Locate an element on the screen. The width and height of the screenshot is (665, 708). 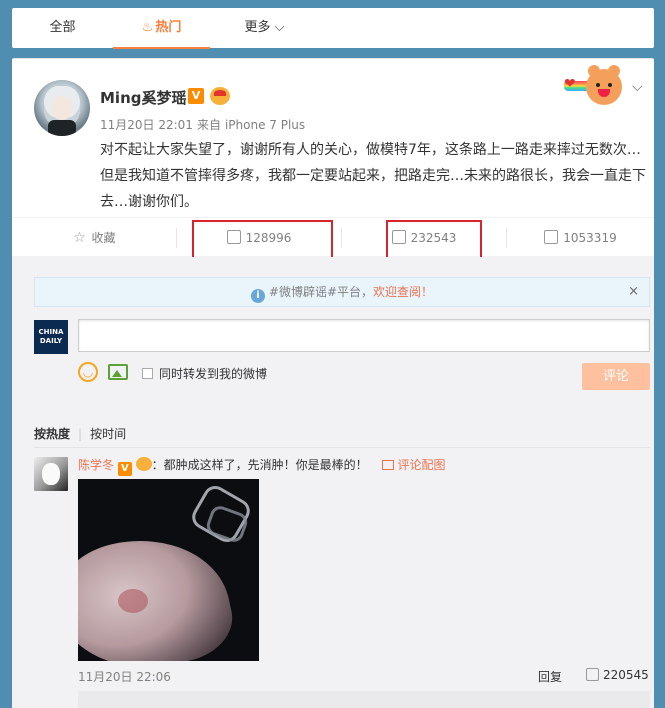
post-meta: 11月20日 22:01 来自 iPhone 7 Plus is located at coordinates (204, 124).